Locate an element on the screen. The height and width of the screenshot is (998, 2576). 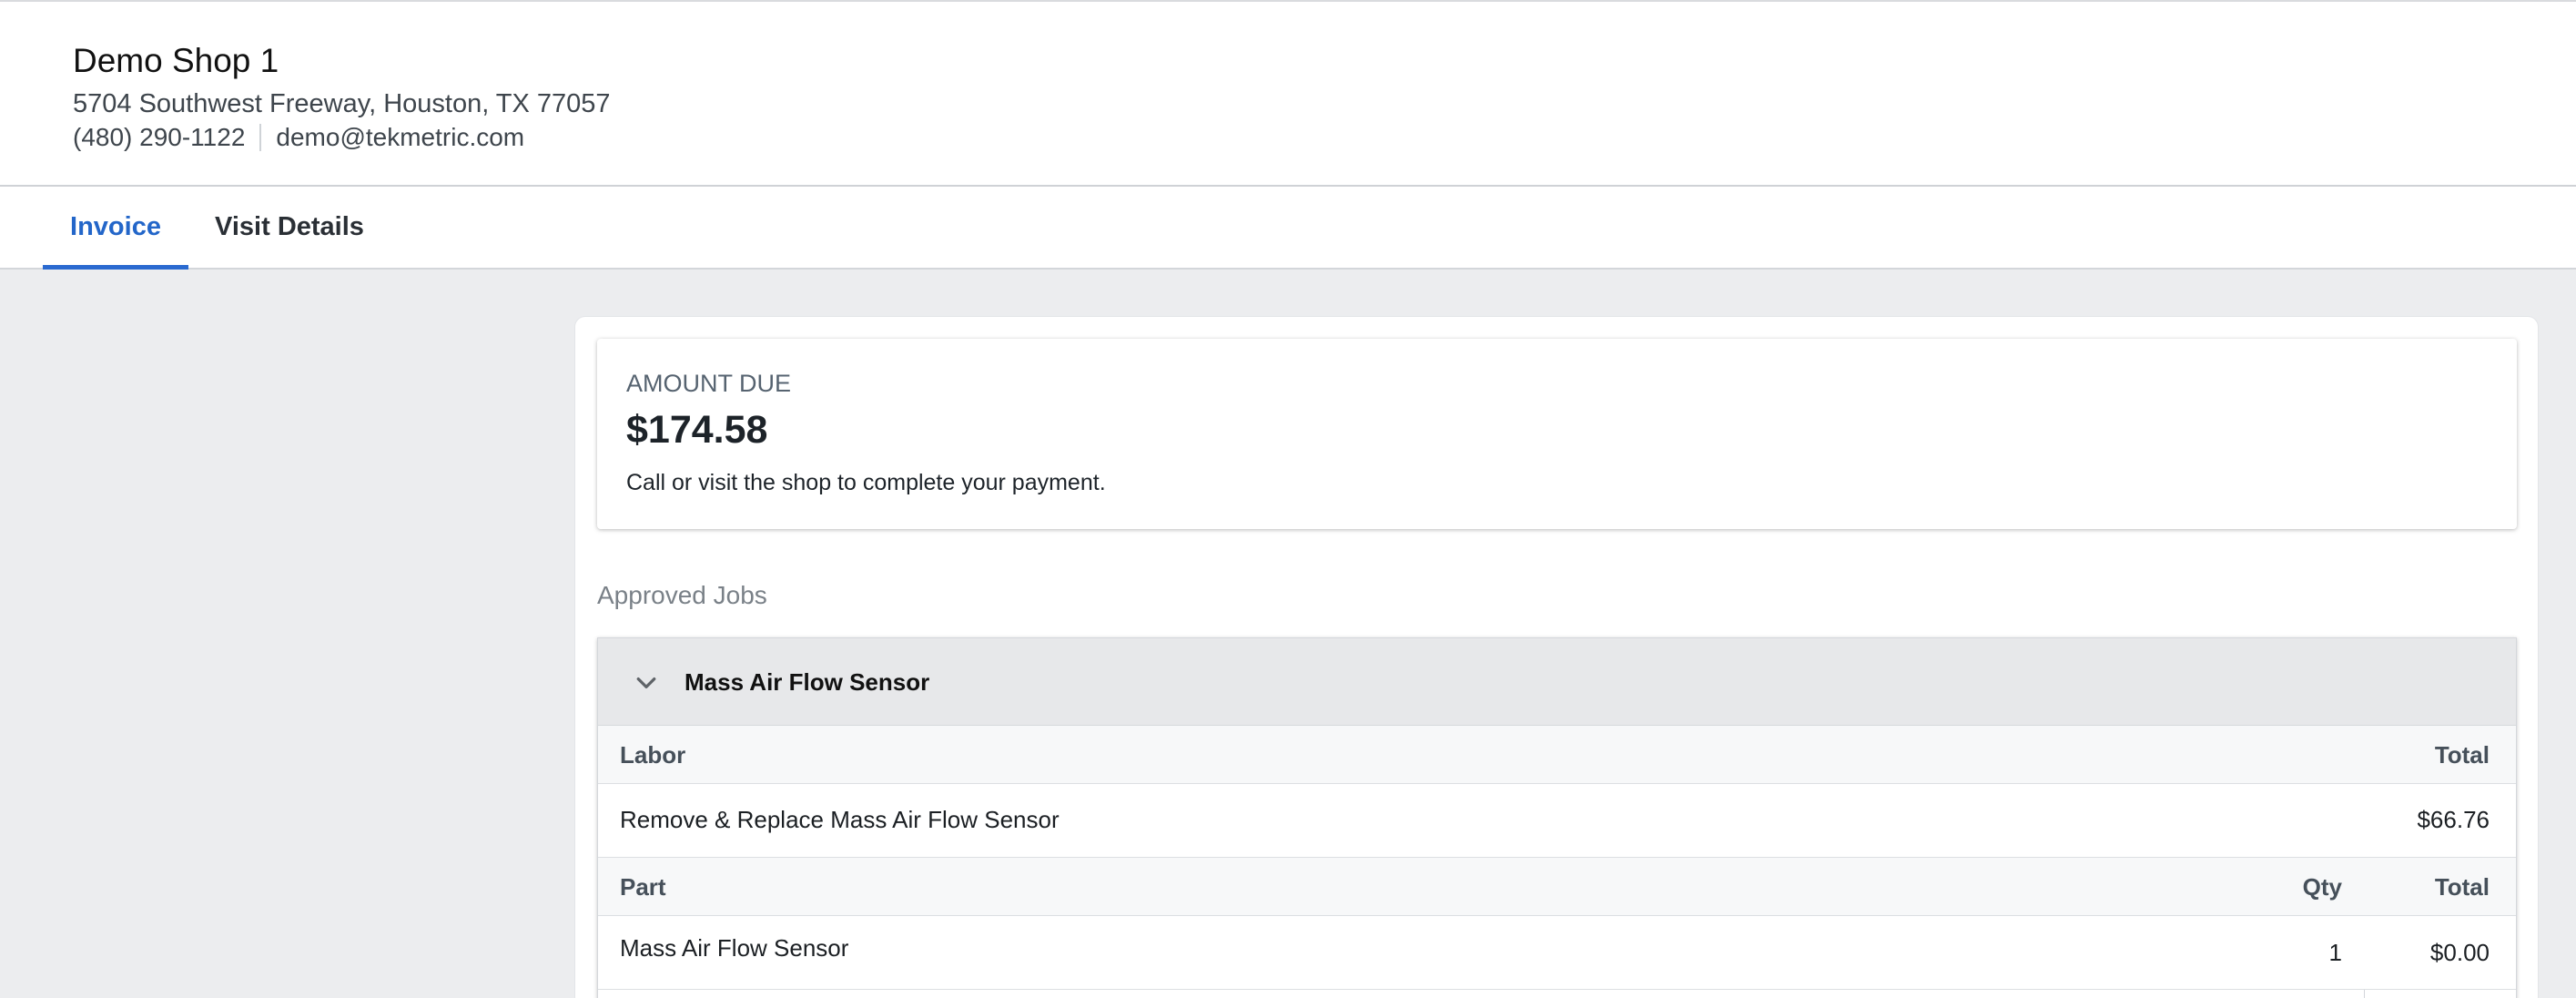
amount-due-value: $174.58 is located at coordinates (697, 430).